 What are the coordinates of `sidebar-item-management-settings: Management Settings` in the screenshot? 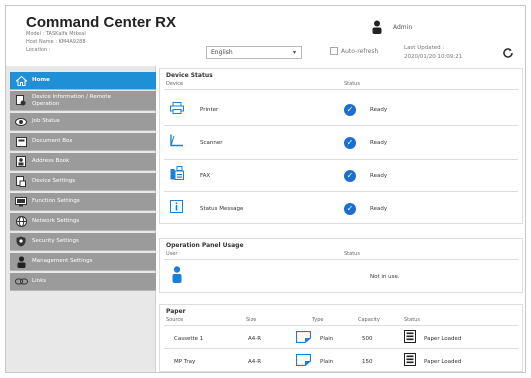 It's located at (83, 262).